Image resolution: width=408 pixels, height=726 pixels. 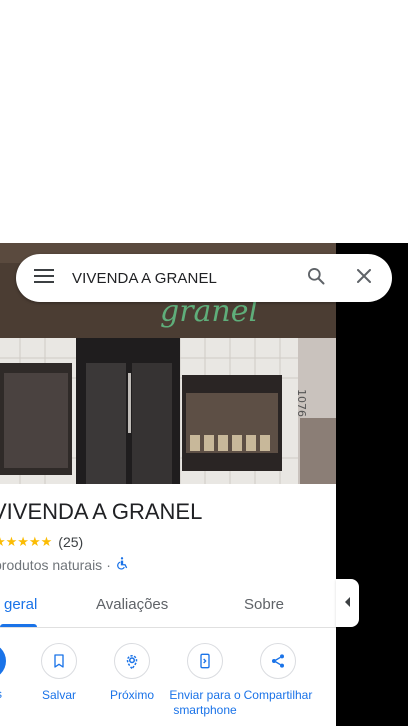 I want to click on category-label: produtos naturais, so click(x=51, y=565).